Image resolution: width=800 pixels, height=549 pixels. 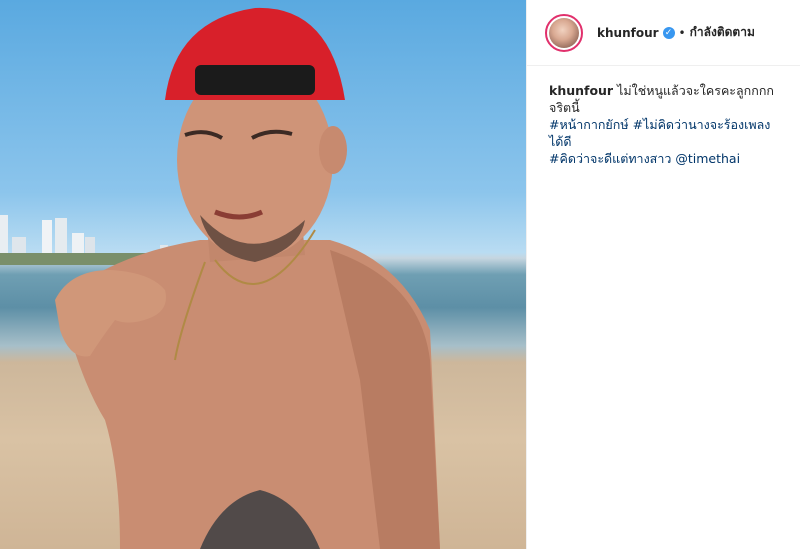 I want to click on hashtag-link: #หน้ากากยักษ์, so click(x=589, y=124).